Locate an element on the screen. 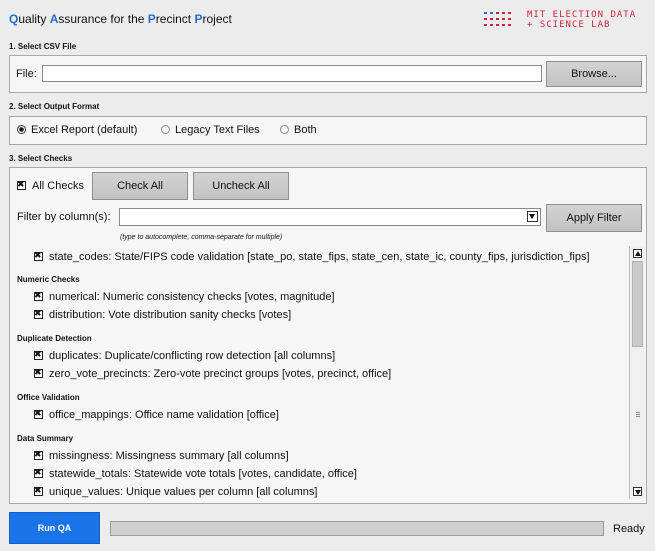  checks-scrollbar is located at coordinates (637, 372).